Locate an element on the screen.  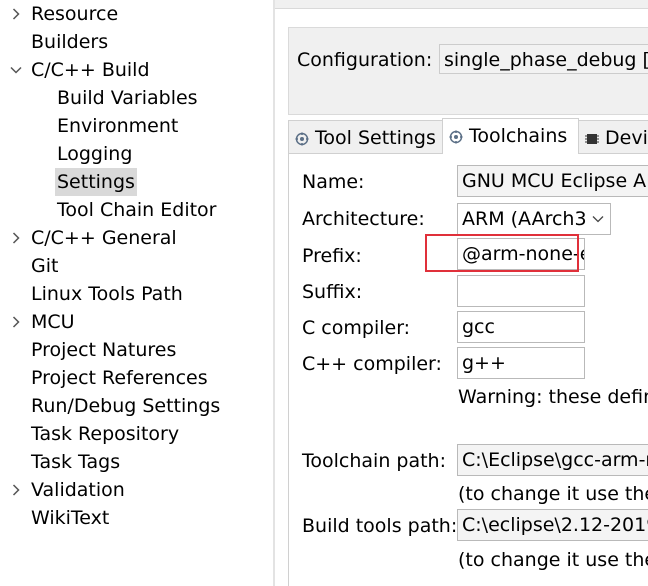
tree-item-project-references: Project References is located at coordinates (136, 378).